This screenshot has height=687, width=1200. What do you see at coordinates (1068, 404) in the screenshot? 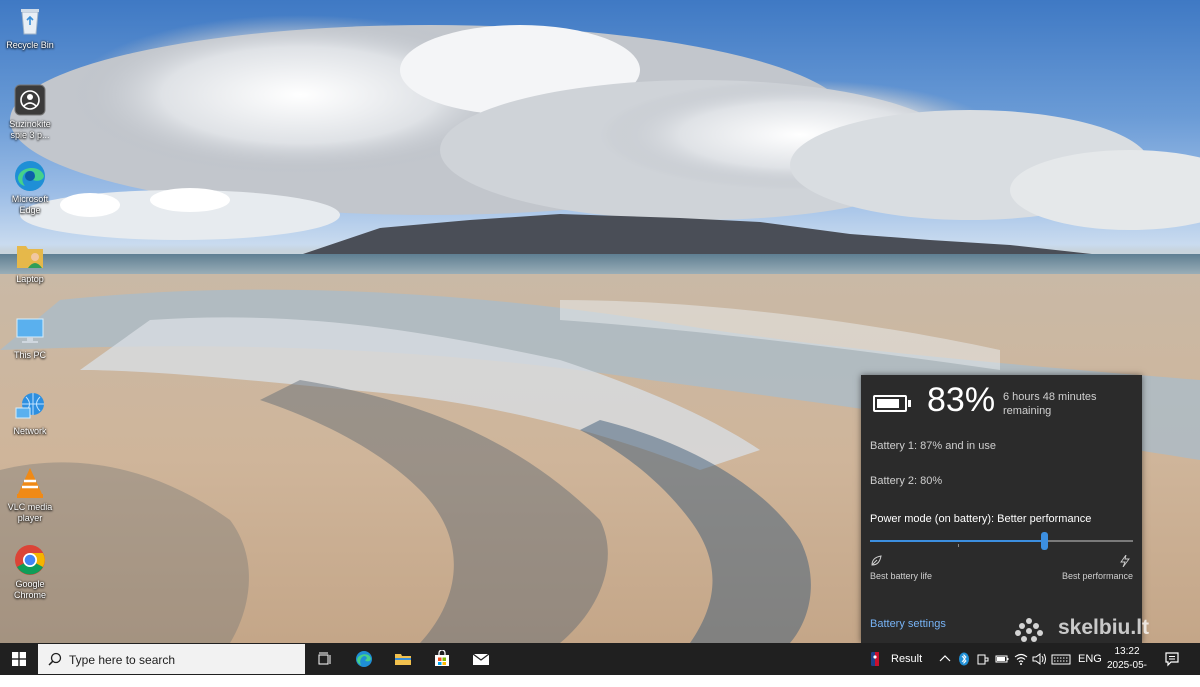
I see `battery-time-remaining: 6 hours 48 minutes remaining` at bounding box center [1068, 404].